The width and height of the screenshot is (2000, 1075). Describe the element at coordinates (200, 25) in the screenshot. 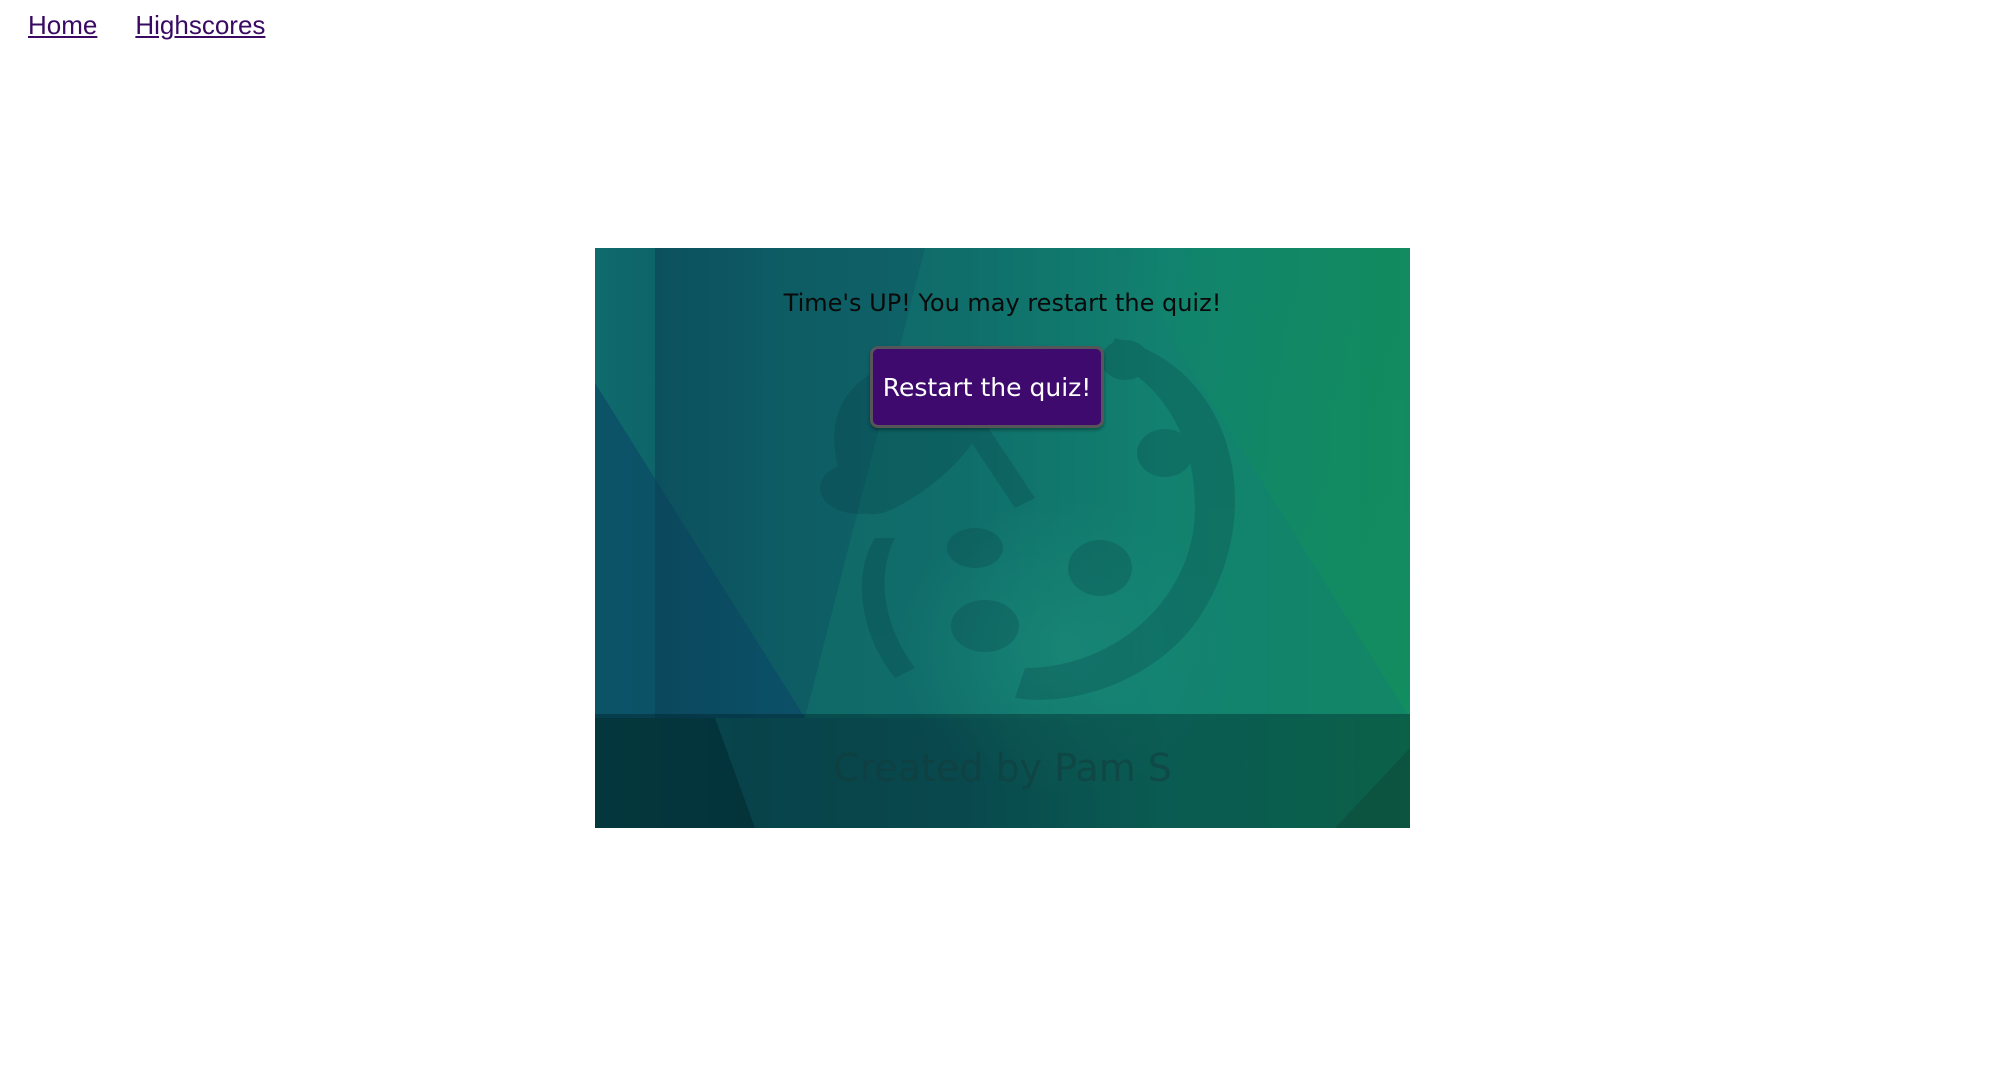

I see `highscores-link: Highscores` at that location.